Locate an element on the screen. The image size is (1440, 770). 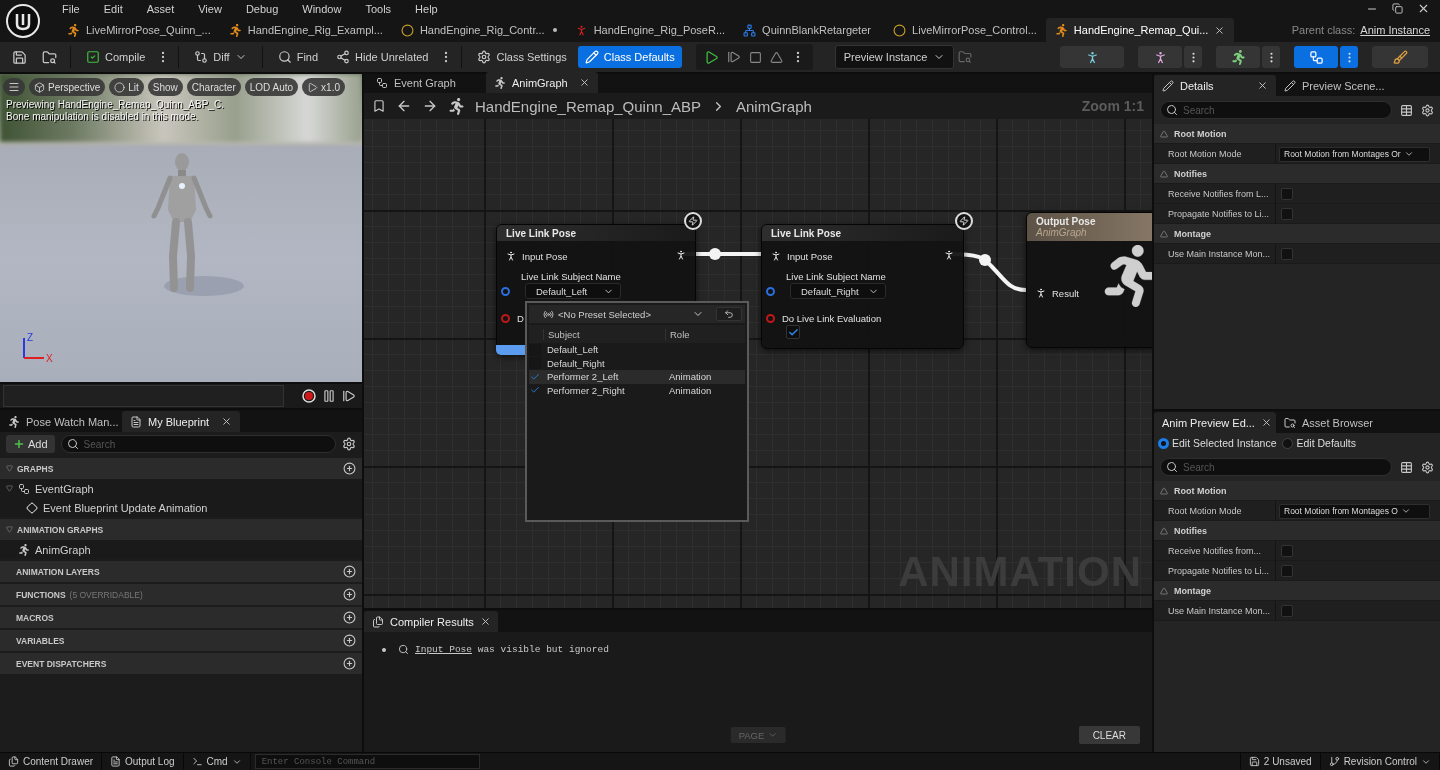
cmd-dropdown: Cmd is located at coordinates (217, 761).